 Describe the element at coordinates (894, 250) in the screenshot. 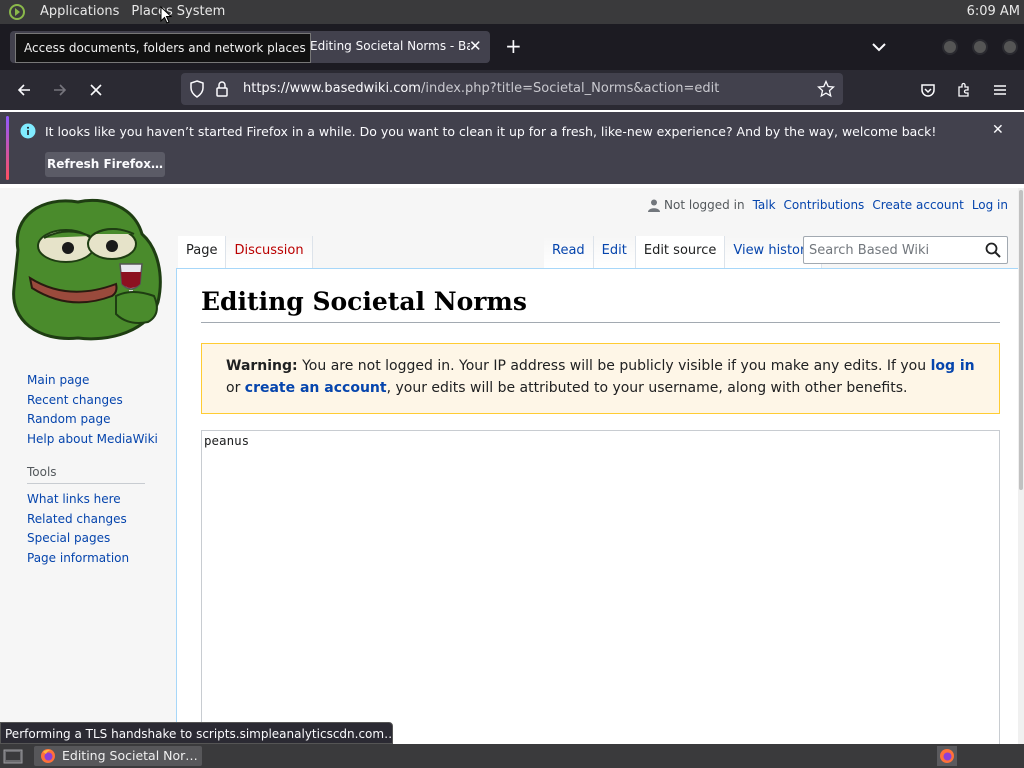

I see `search-input` at that location.